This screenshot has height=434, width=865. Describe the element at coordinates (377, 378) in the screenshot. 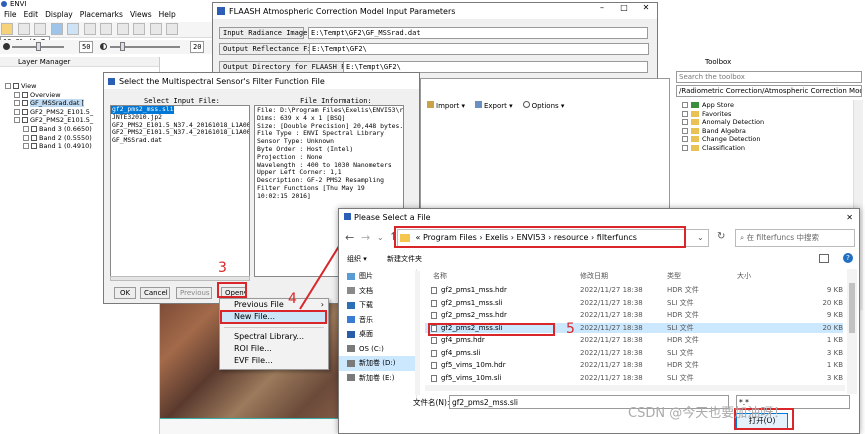

I see `nav-item: 新加卷 (E:)` at that location.